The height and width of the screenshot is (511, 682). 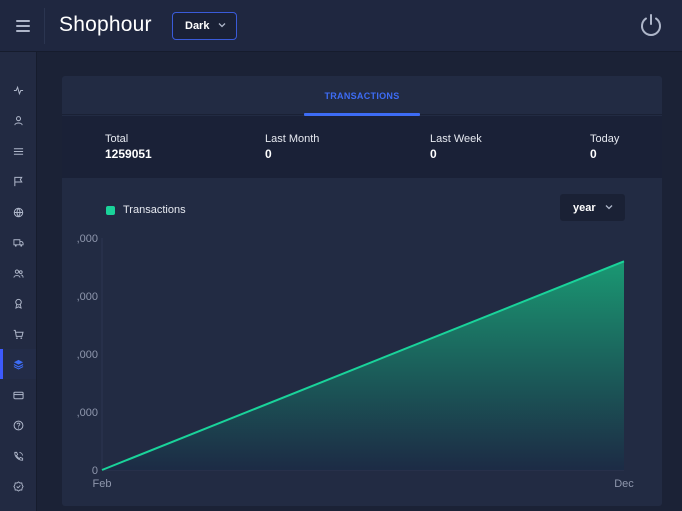 What do you see at coordinates (584, 207) in the screenshot?
I see `period-select-value: year` at bounding box center [584, 207].